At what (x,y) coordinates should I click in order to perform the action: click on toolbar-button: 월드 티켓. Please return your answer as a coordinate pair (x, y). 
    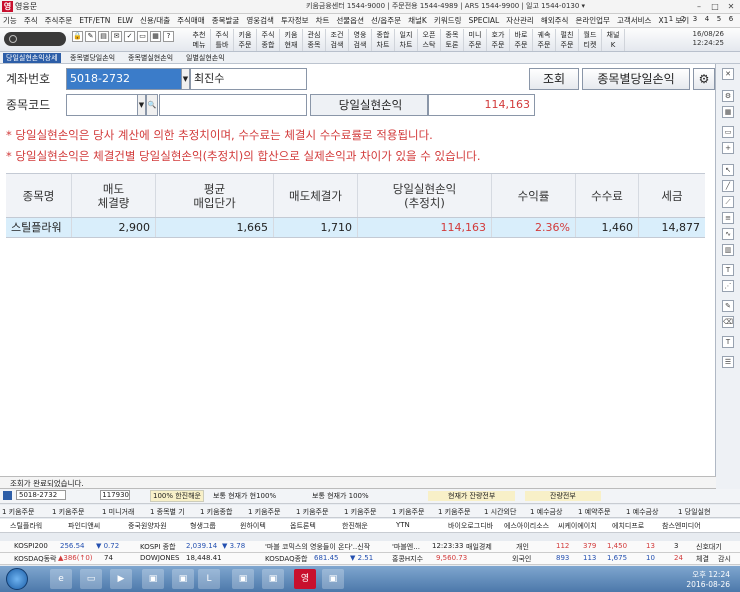
    Looking at the image, I should click on (590, 40).